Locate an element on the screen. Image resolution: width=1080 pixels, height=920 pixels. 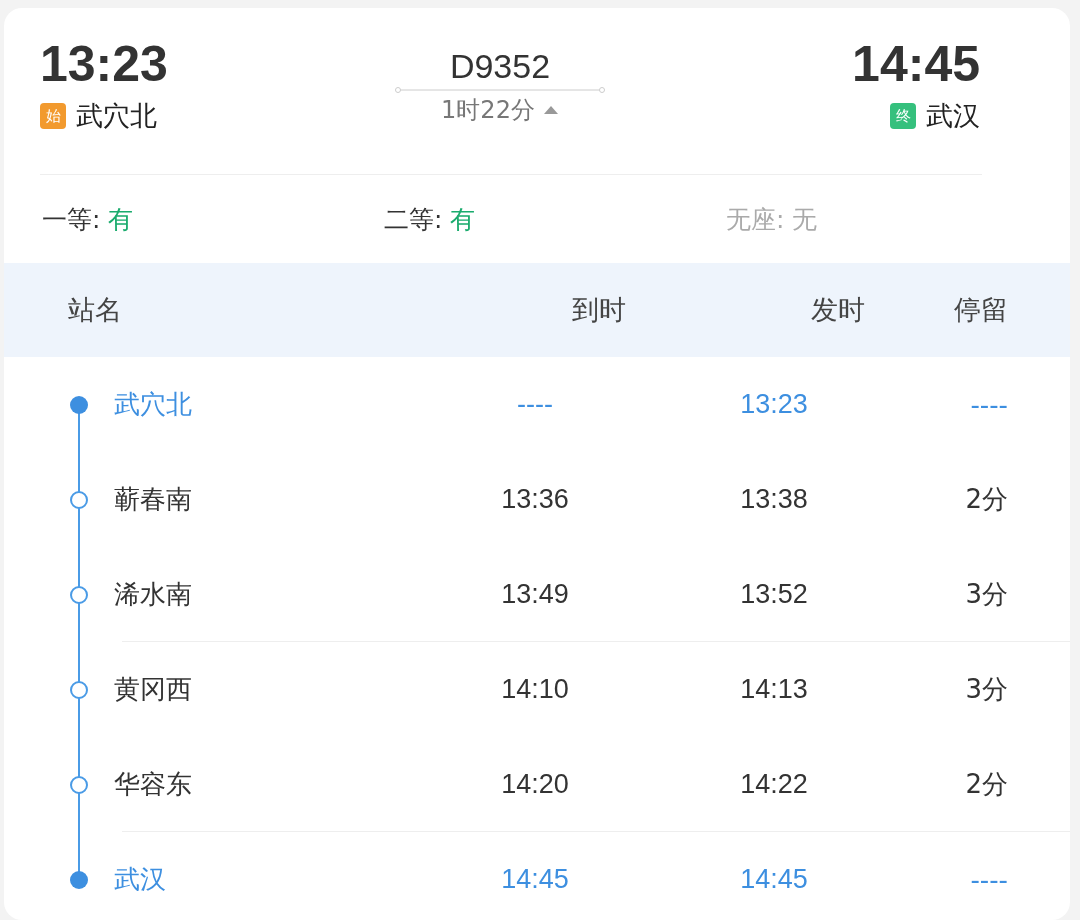
table-cell-text: 13:36 is located at coordinates (535, 499).